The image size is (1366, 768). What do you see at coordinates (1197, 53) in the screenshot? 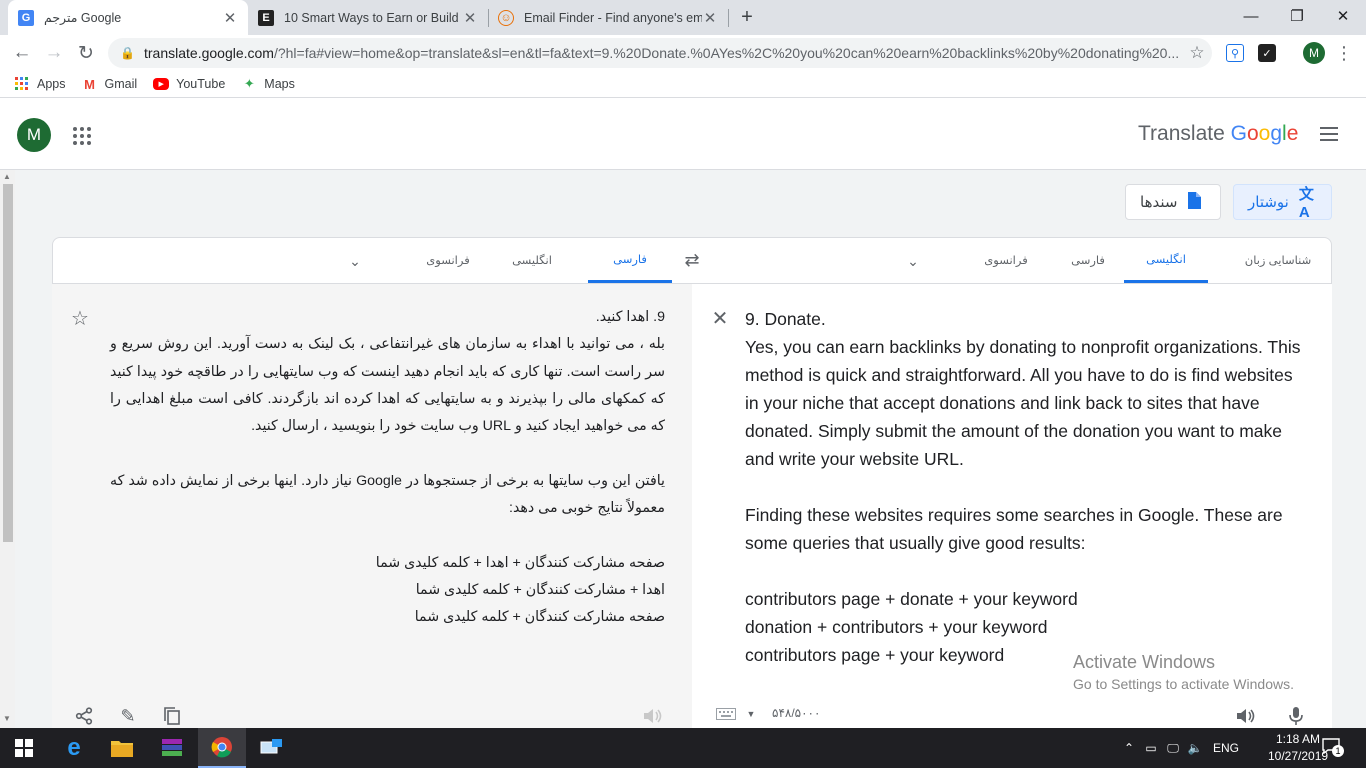
I see `bookmark-star-icon: ☆` at bounding box center [1197, 53].